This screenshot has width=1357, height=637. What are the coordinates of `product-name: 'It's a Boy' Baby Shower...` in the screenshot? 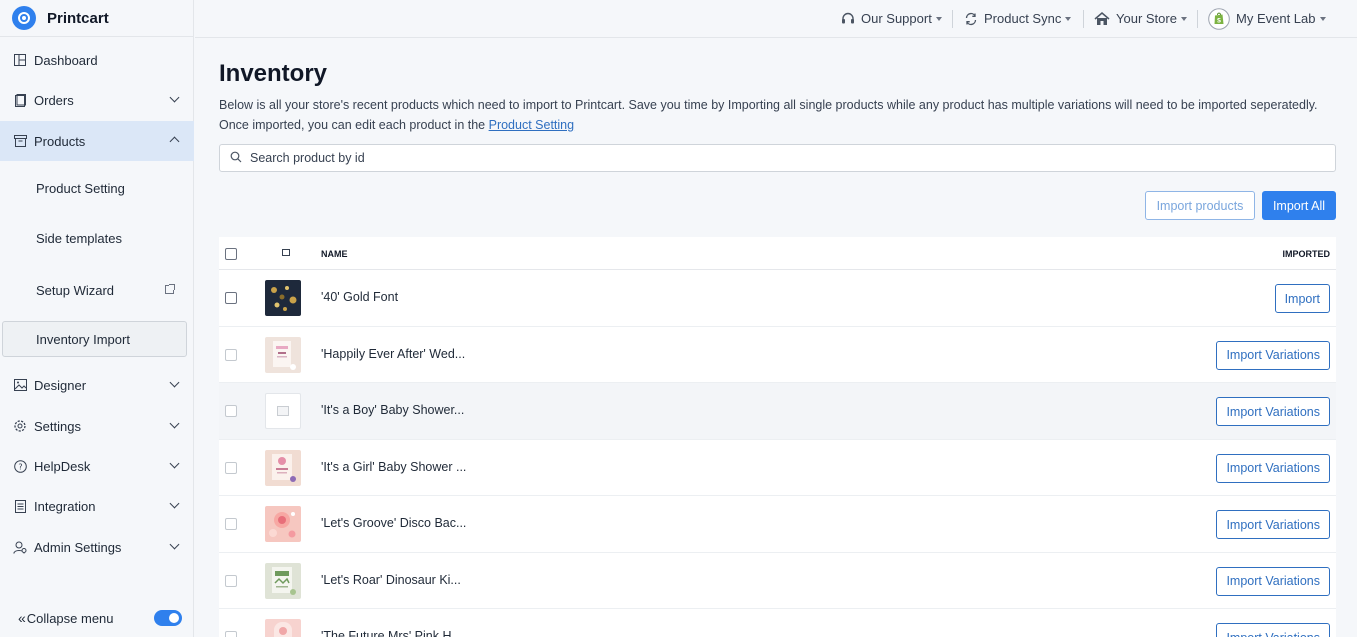 It's located at (393, 410).